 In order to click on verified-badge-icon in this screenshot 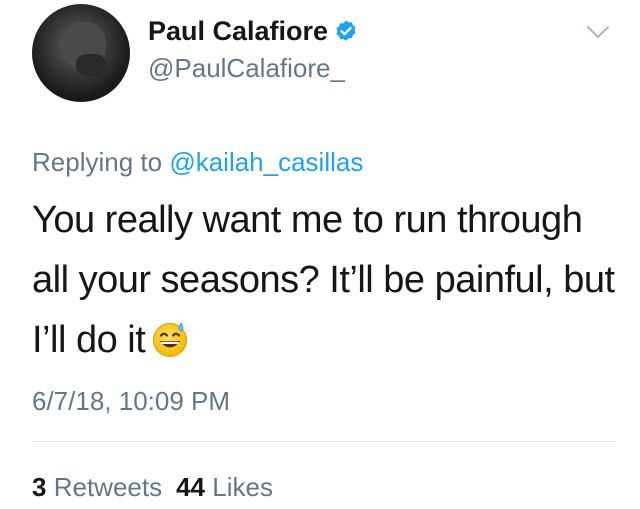, I will do `click(346, 31)`.